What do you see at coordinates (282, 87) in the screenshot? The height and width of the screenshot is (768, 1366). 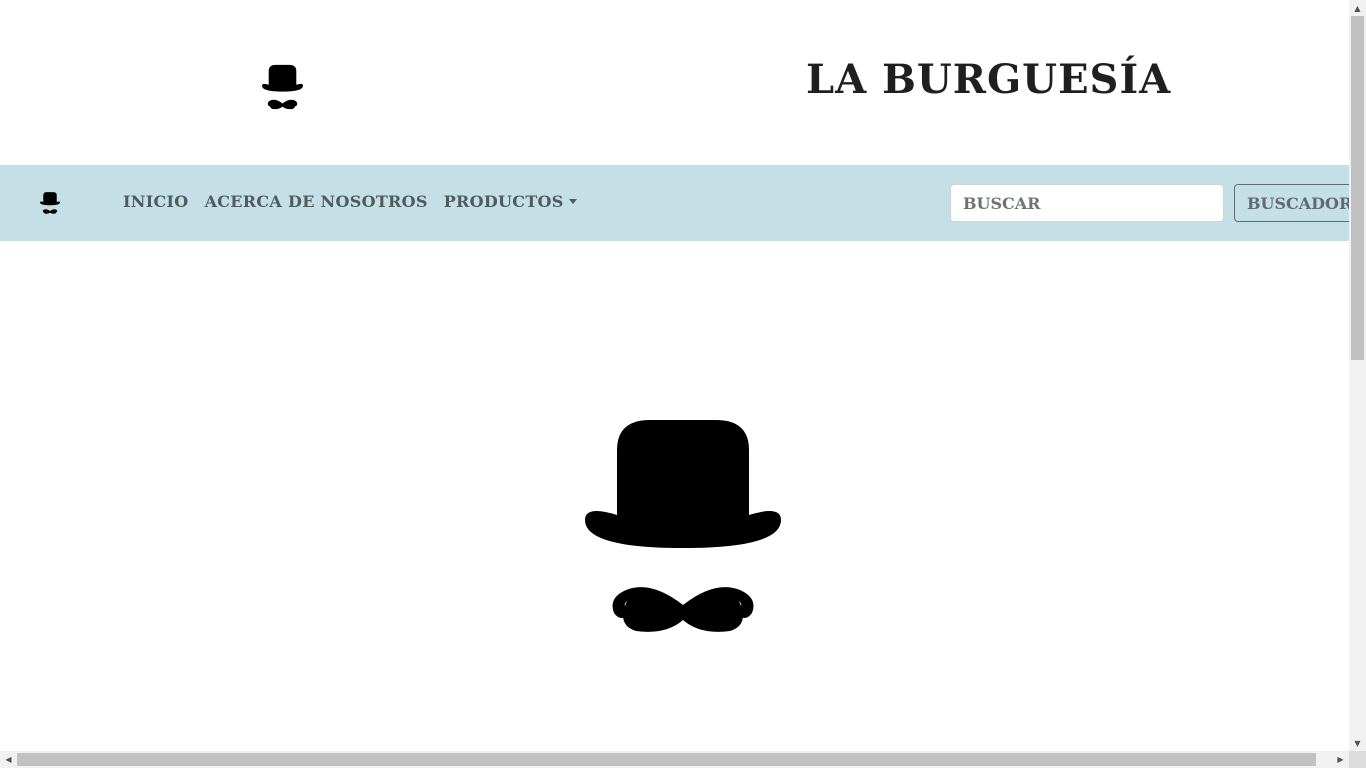 I see `bowler-hat-mustache-icon` at bounding box center [282, 87].